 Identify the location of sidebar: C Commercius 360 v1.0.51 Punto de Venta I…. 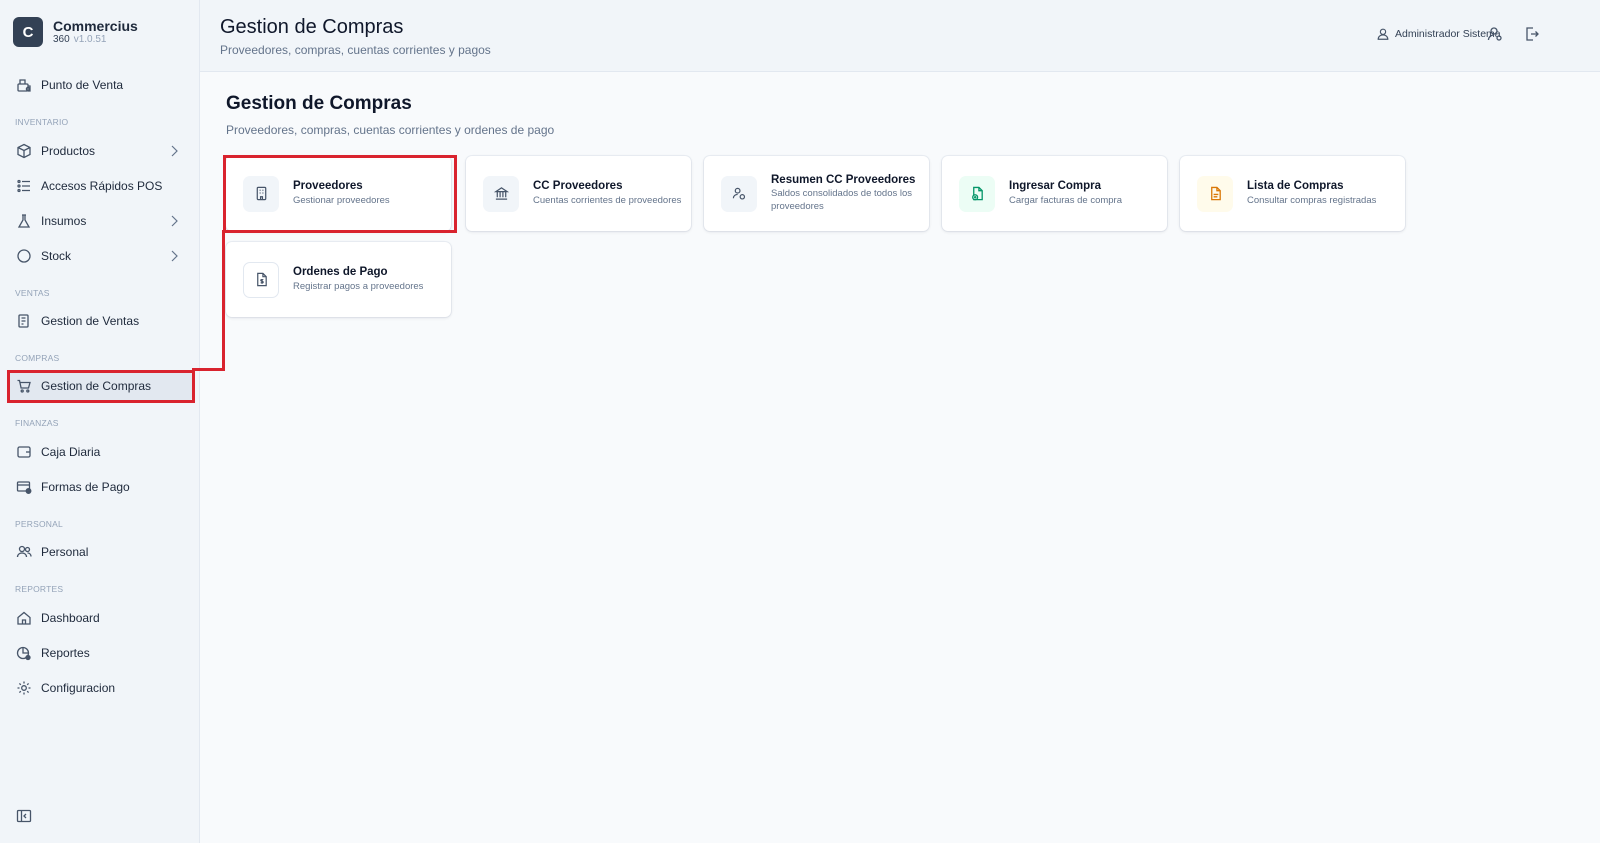
(100, 421).